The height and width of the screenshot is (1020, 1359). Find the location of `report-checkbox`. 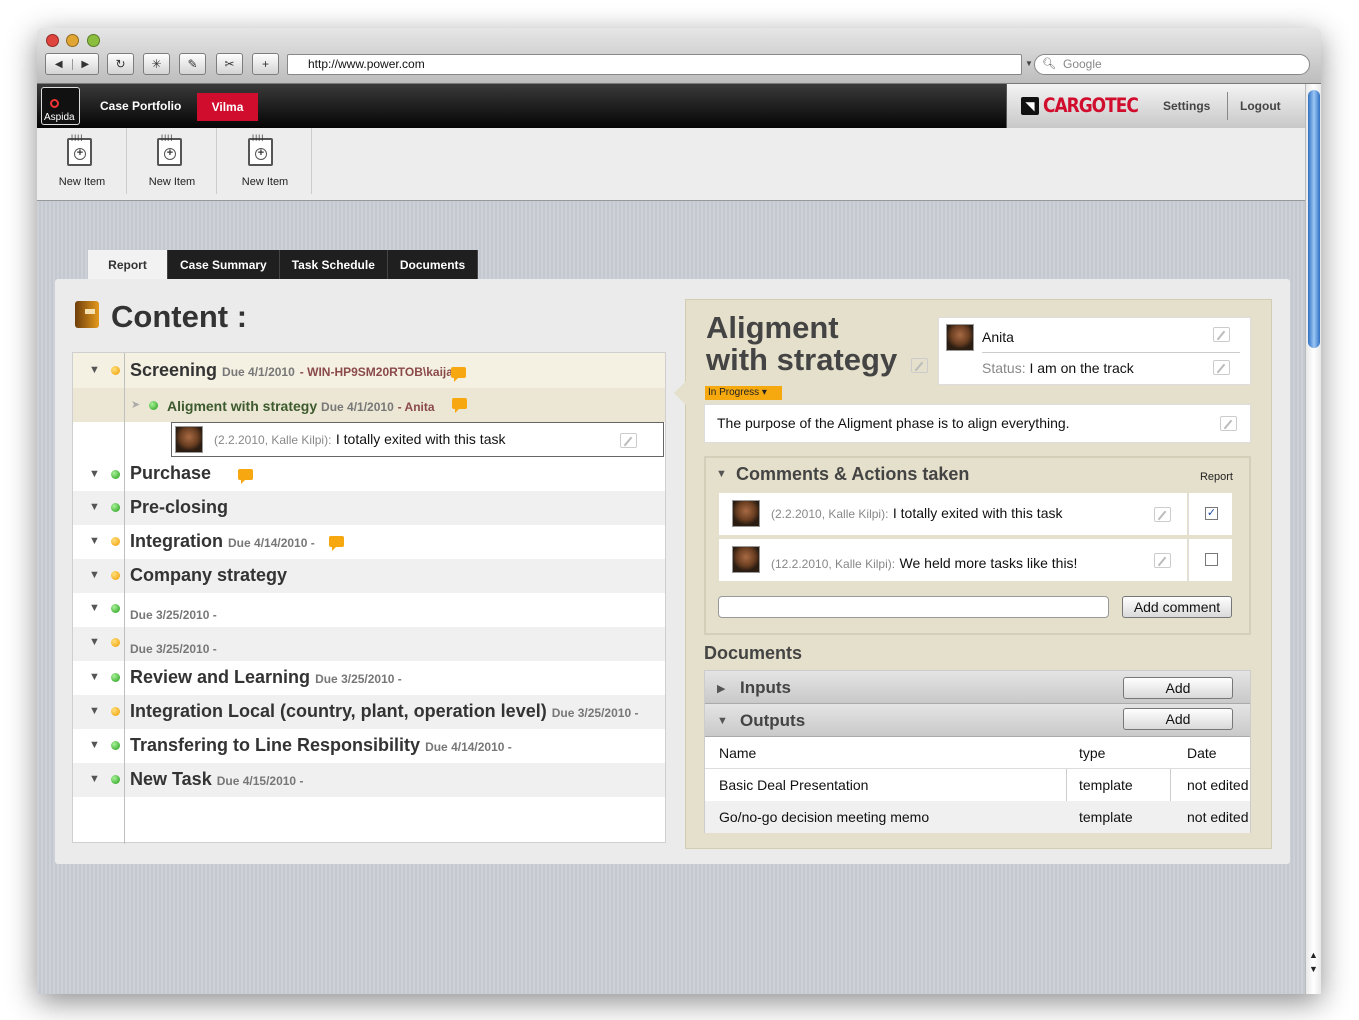

report-checkbox is located at coordinates (1210, 560).